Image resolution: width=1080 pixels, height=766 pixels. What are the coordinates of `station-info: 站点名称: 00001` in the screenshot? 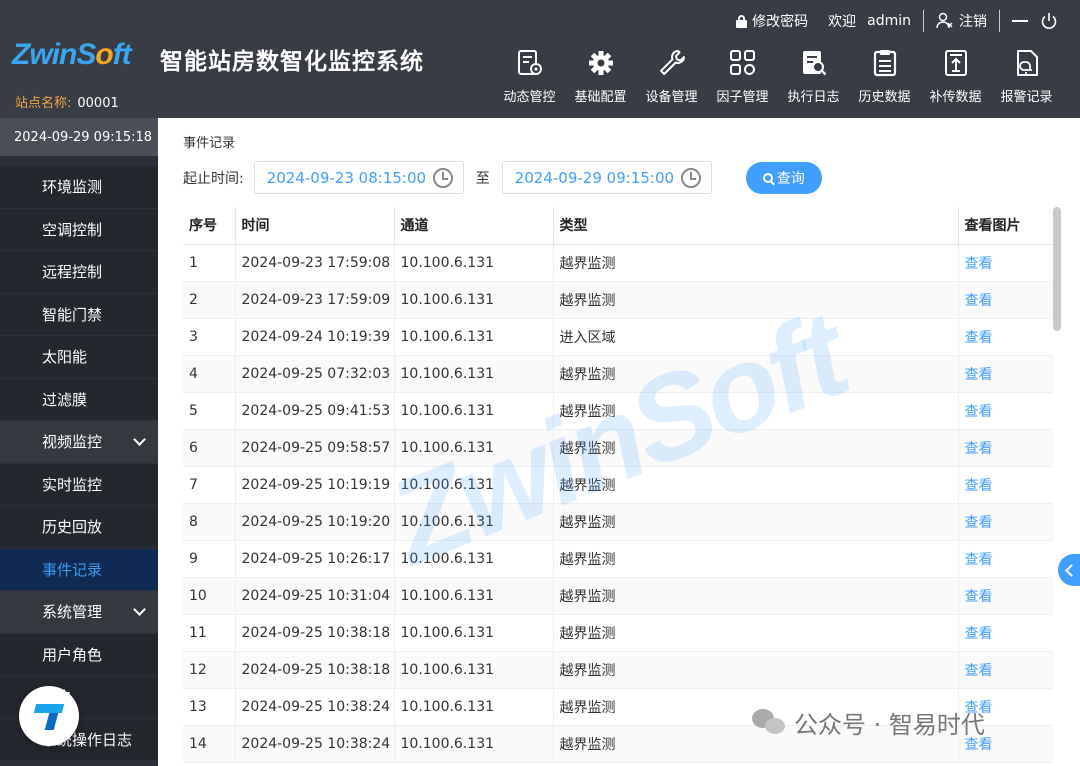 It's located at (67, 101).